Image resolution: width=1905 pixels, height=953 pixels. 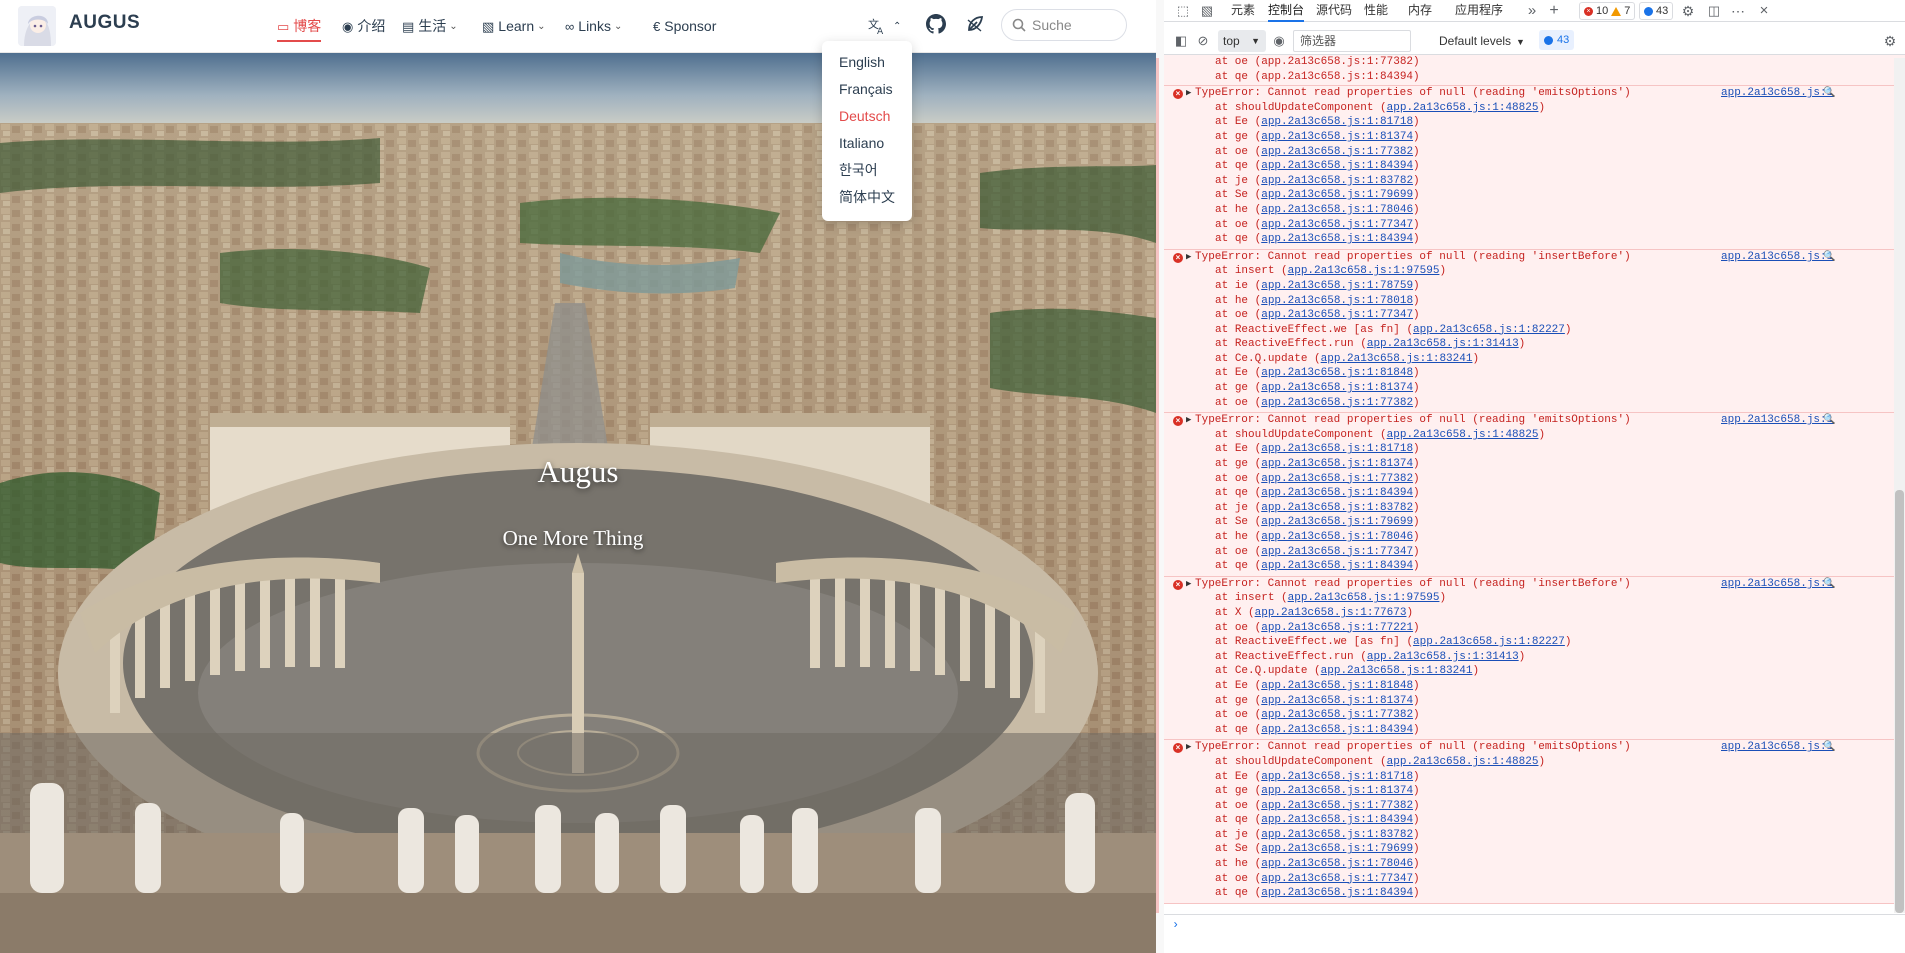 What do you see at coordinates (1207, 11) in the screenshot?
I see `device-toolbar-icon: ▧` at bounding box center [1207, 11].